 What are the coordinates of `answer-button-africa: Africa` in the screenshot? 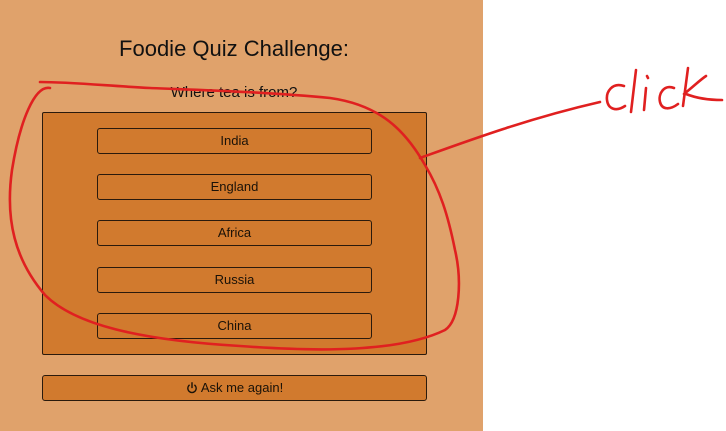 It's located at (234, 233).